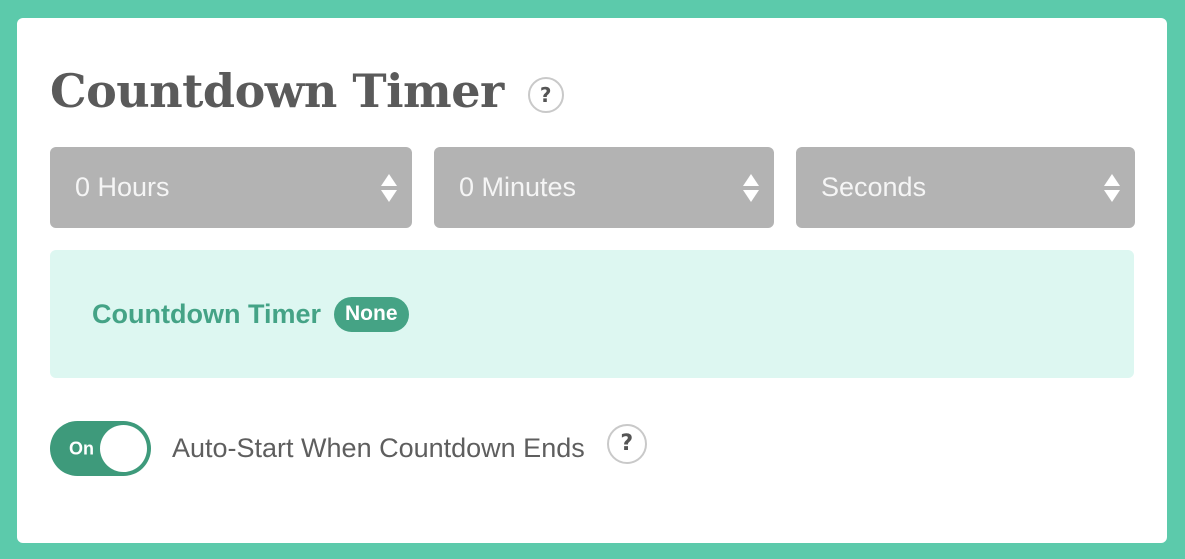 The image size is (1185, 559). What do you see at coordinates (874, 187) in the screenshot?
I see `seconds-select-value: Seconds` at bounding box center [874, 187].